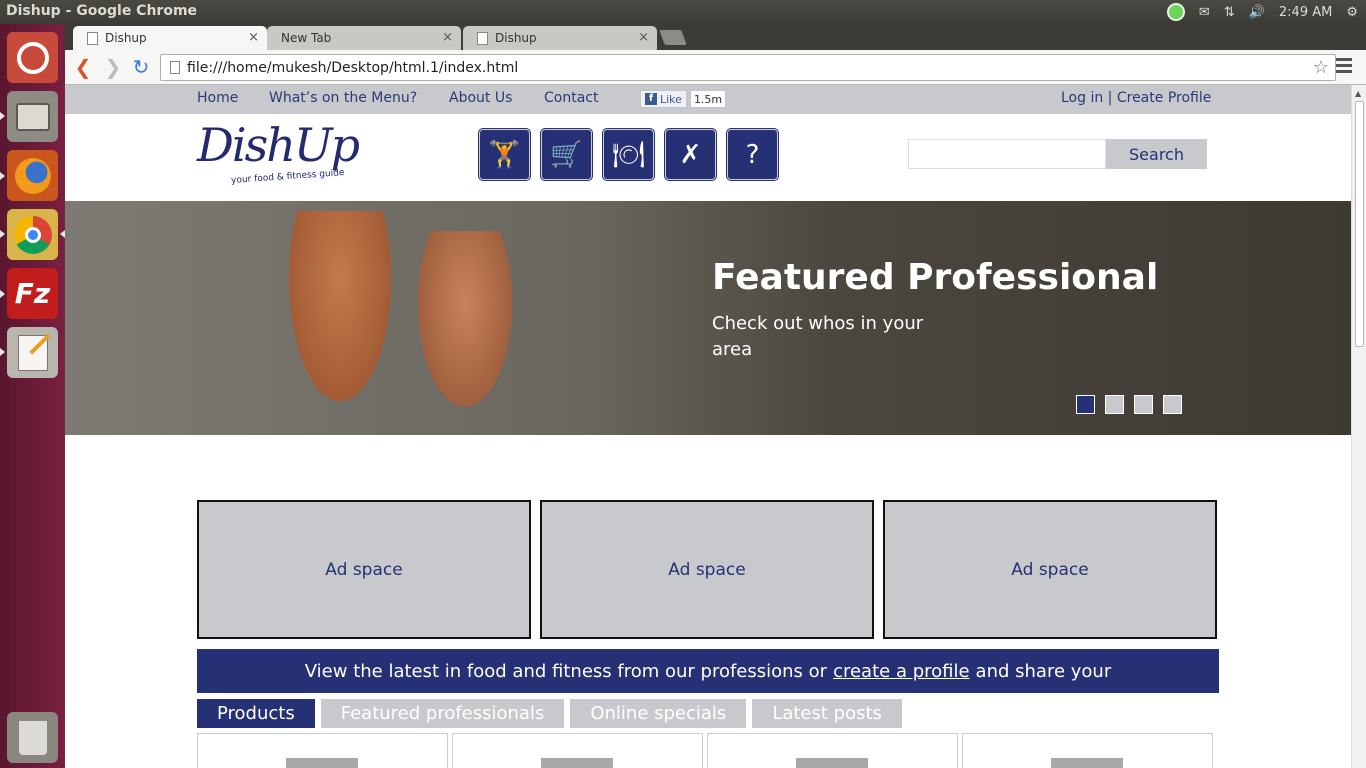 Image resolution: width=1366 pixels, height=768 pixels. Describe the element at coordinates (1164, 98) in the screenshot. I see `create-profile-link: Create Profile` at that location.